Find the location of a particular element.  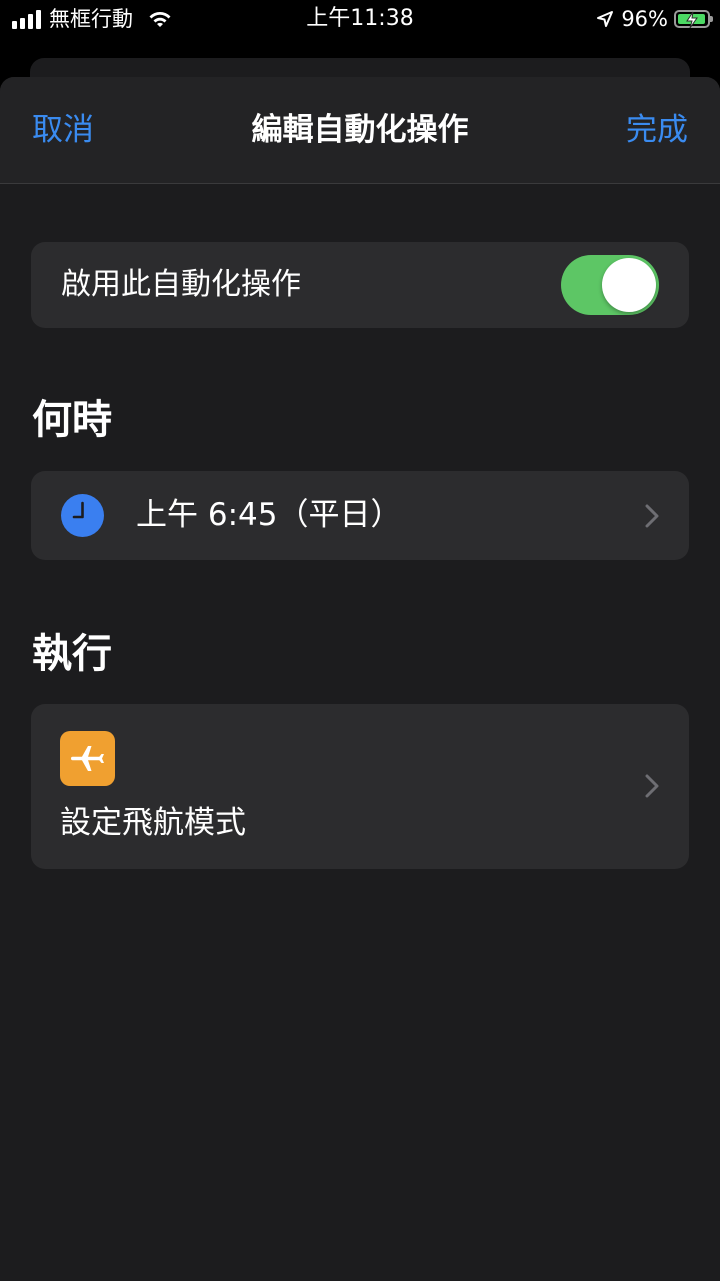

location-arrow-icon is located at coordinates (605, 19).